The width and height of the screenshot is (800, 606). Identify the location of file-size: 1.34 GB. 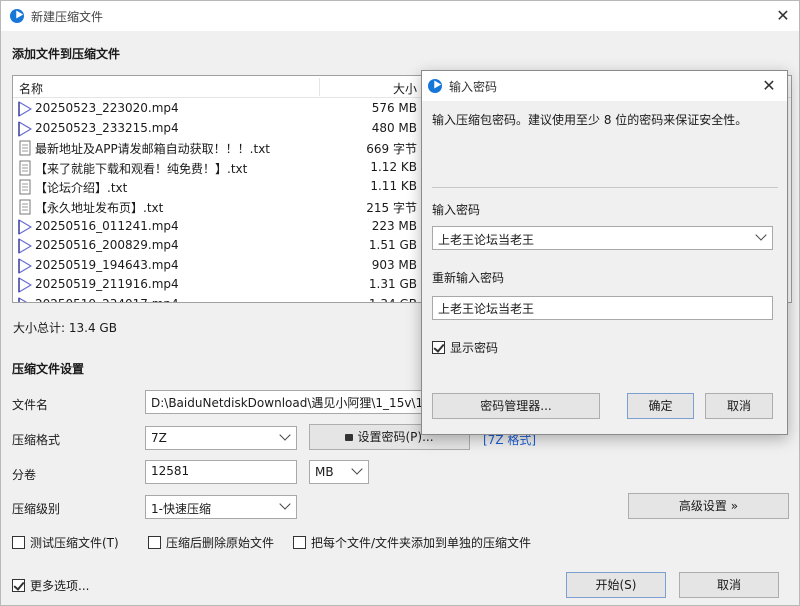
(393, 299).